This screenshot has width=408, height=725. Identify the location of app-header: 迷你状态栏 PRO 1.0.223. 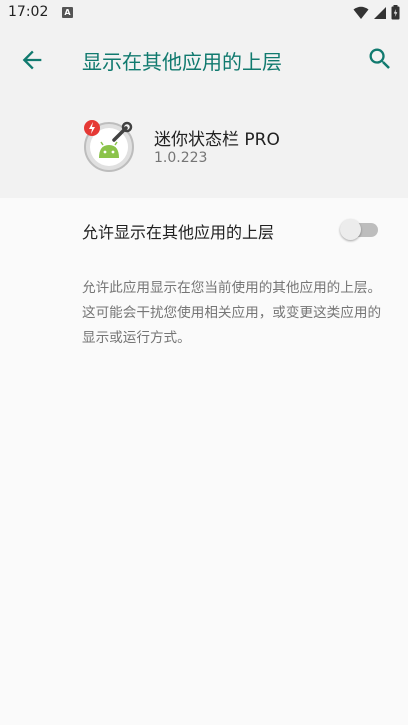
(204, 145).